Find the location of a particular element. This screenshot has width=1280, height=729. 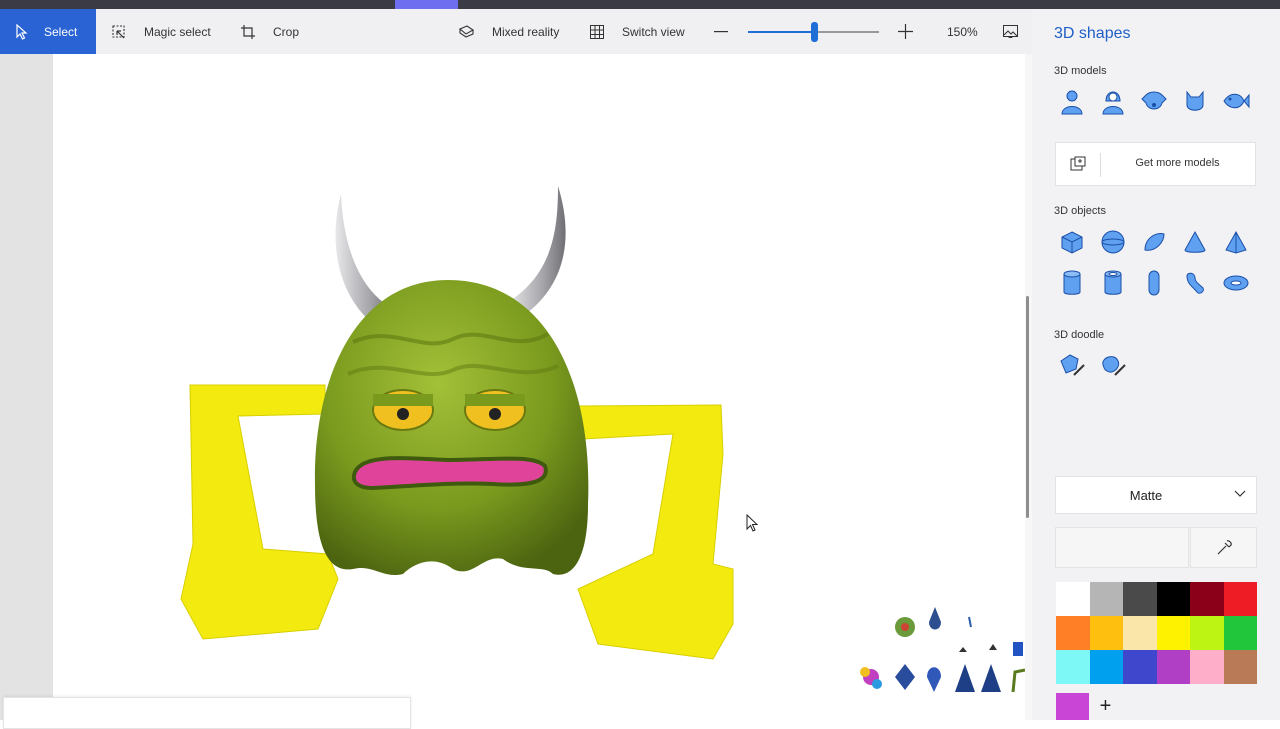

zoom-percent: 150% is located at coordinates (962, 31).